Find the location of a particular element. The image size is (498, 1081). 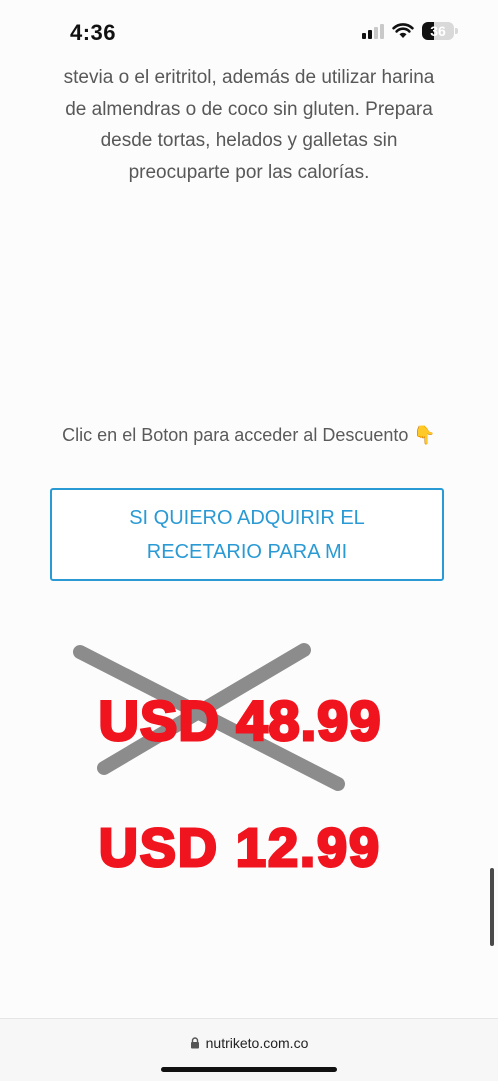

old-price: USD 48.99 is located at coordinates (240, 720).